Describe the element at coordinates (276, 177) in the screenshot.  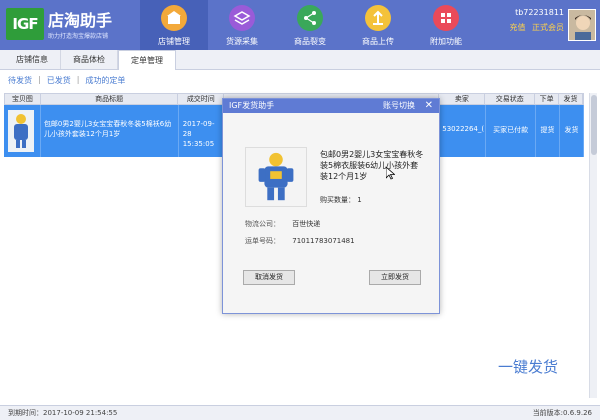
I see `dialog-product-image` at that location.